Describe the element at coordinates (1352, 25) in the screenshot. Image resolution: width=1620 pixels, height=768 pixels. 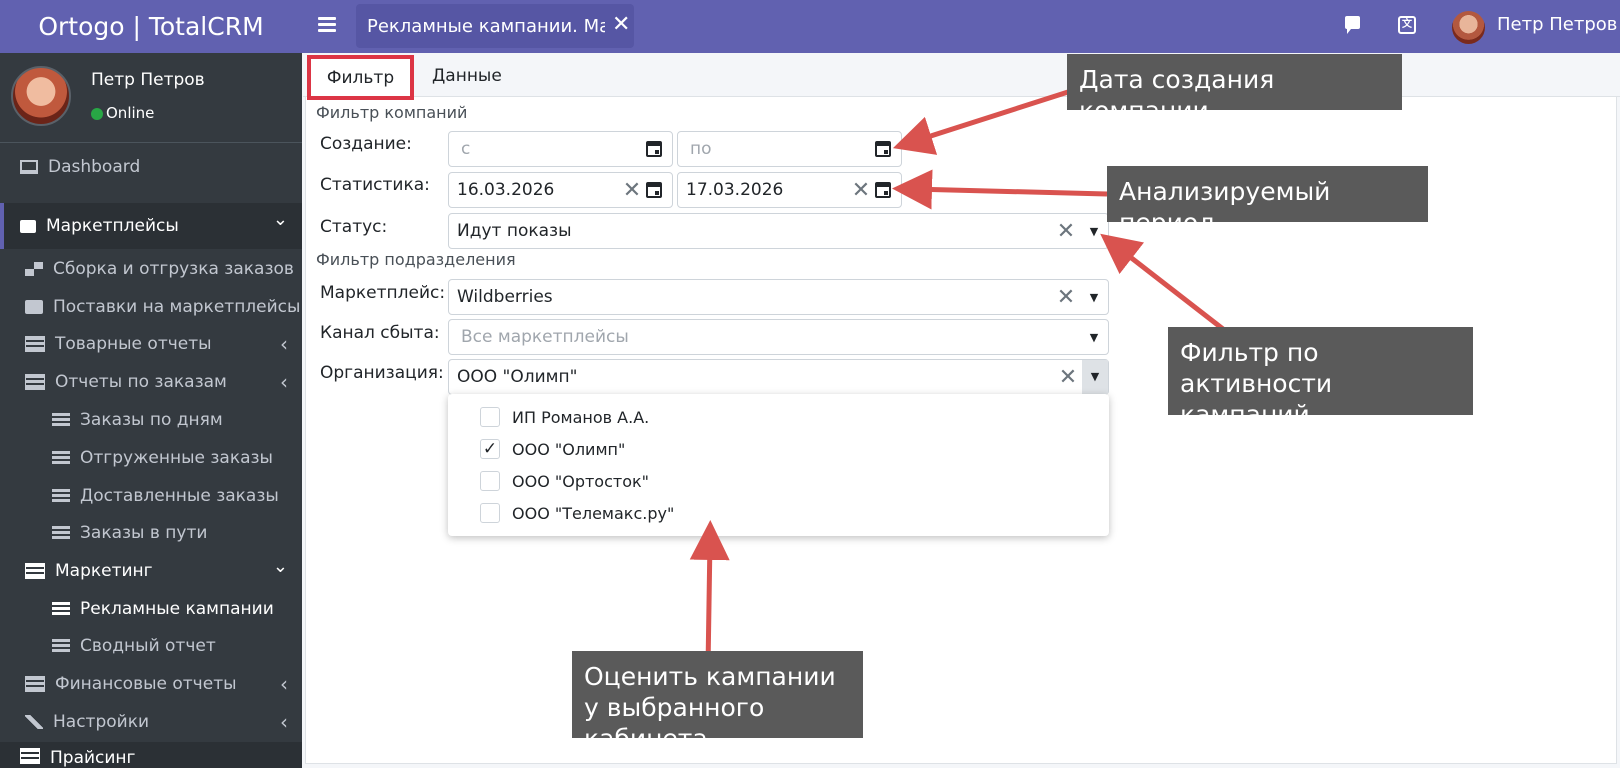
I see `chat-icon` at that location.